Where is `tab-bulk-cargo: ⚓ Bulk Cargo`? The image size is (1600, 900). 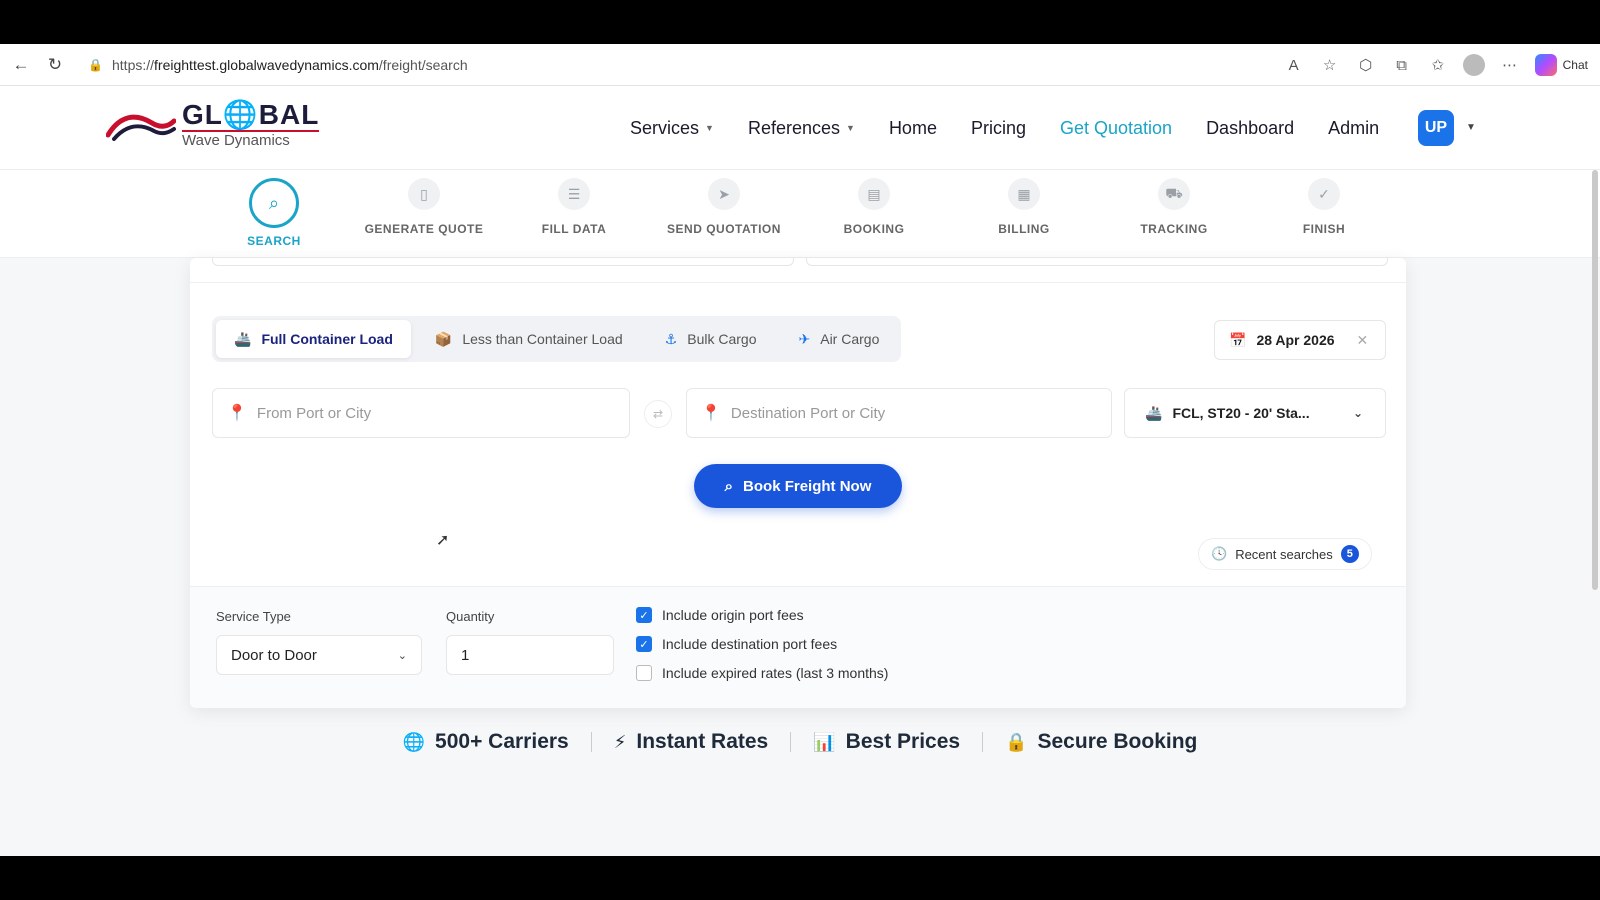
tab-bulk-cargo: ⚓ Bulk Cargo is located at coordinates (711, 339).